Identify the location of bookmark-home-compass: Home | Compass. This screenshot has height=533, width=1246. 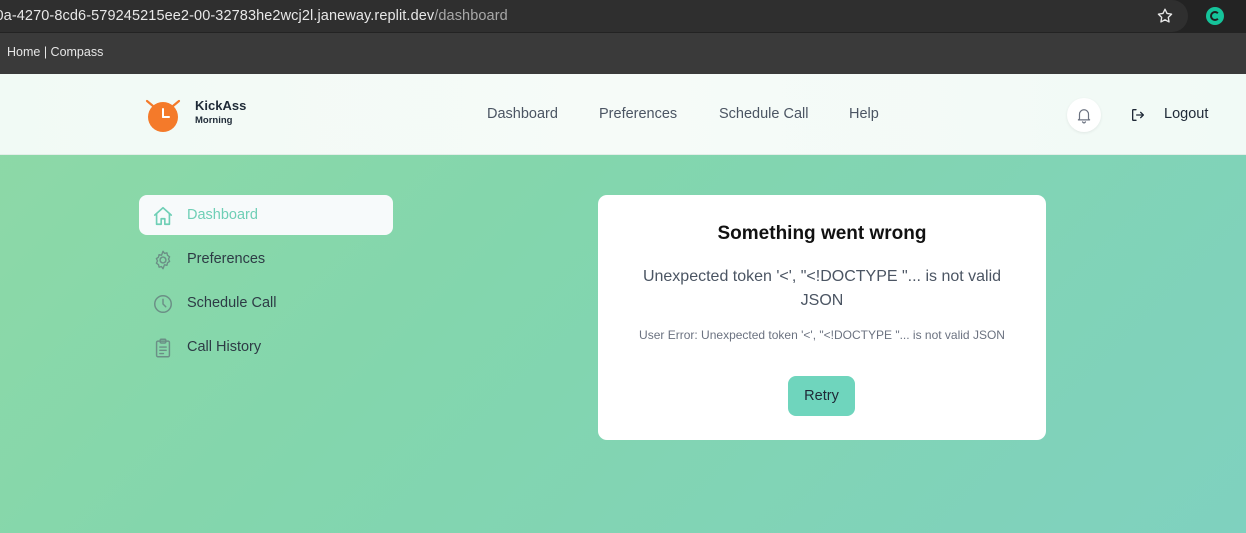
(55, 52).